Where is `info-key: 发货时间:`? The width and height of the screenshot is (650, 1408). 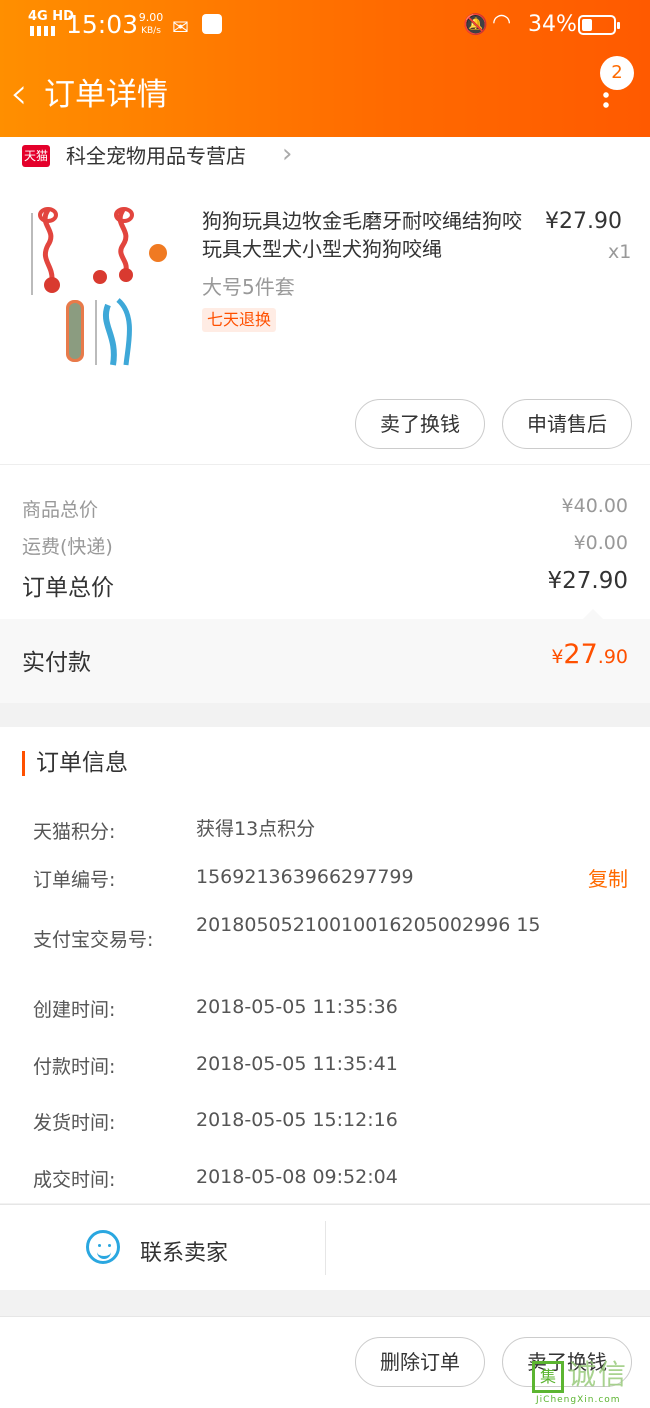 info-key: 发货时间: is located at coordinates (74, 1123).